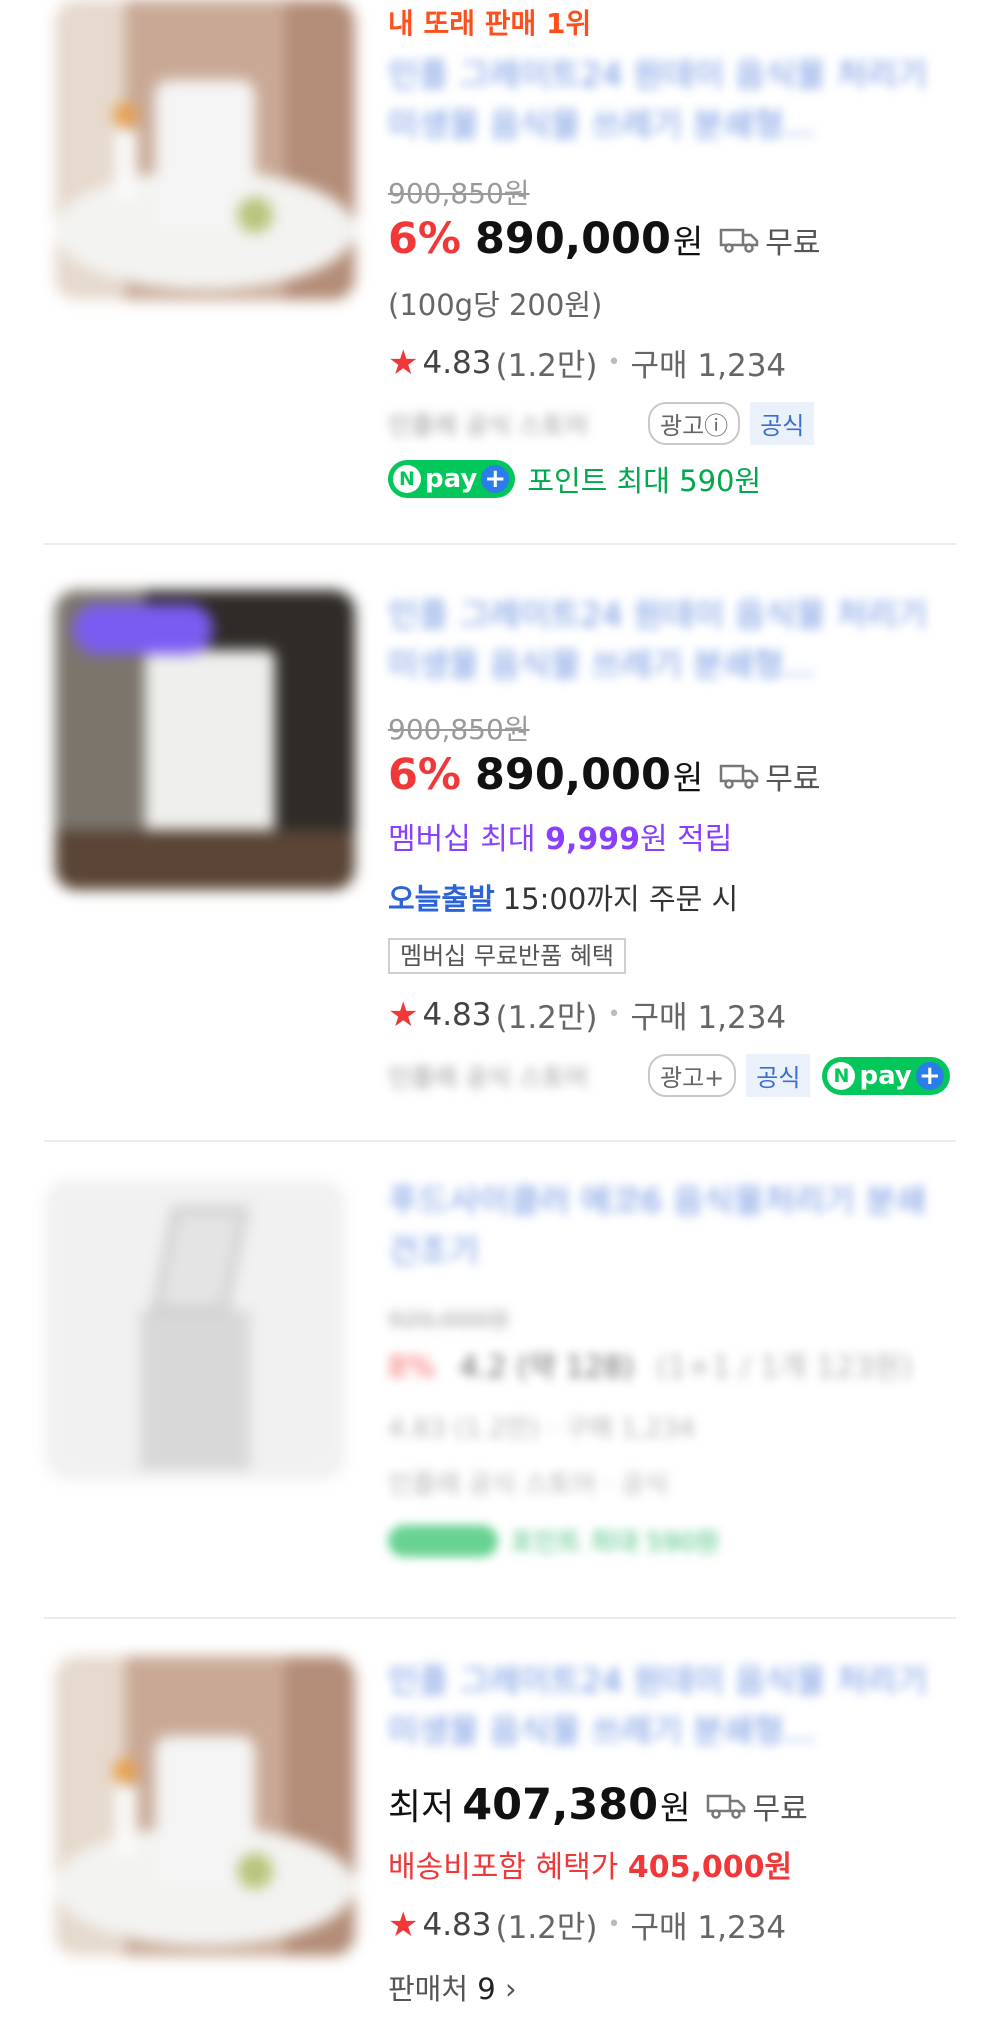 This screenshot has width=1000, height=2042. Describe the element at coordinates (467, 839) in the screenshot. I see `membership-prefix: 멤버십 최대` at that location.